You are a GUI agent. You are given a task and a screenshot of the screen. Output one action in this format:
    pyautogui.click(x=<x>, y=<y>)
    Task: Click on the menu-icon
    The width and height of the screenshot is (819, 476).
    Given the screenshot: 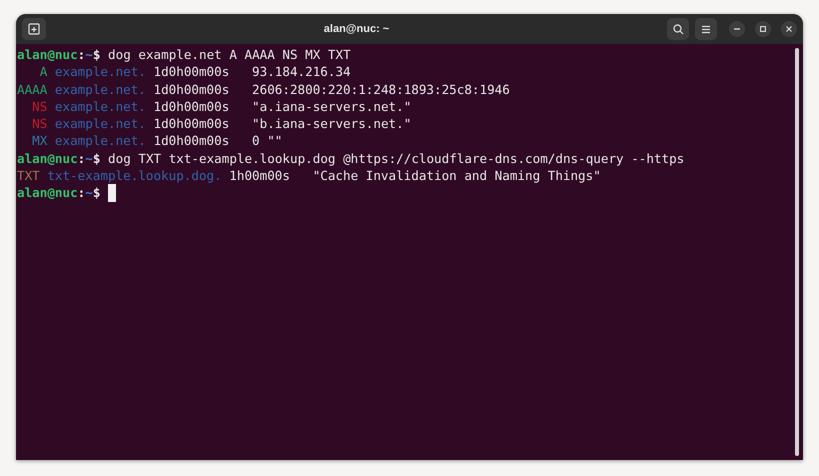 What is the action you would take?
    pyautogui.click(x=706, y=29)
    